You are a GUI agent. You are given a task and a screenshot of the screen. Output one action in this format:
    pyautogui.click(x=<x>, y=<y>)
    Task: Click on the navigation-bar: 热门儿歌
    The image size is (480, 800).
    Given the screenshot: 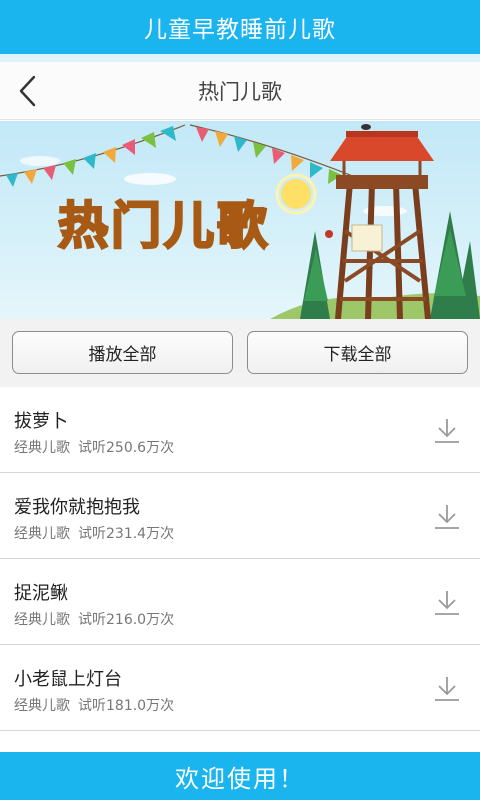 What is the action you would take?
    pyautogui.click(x=240, y=91)
    